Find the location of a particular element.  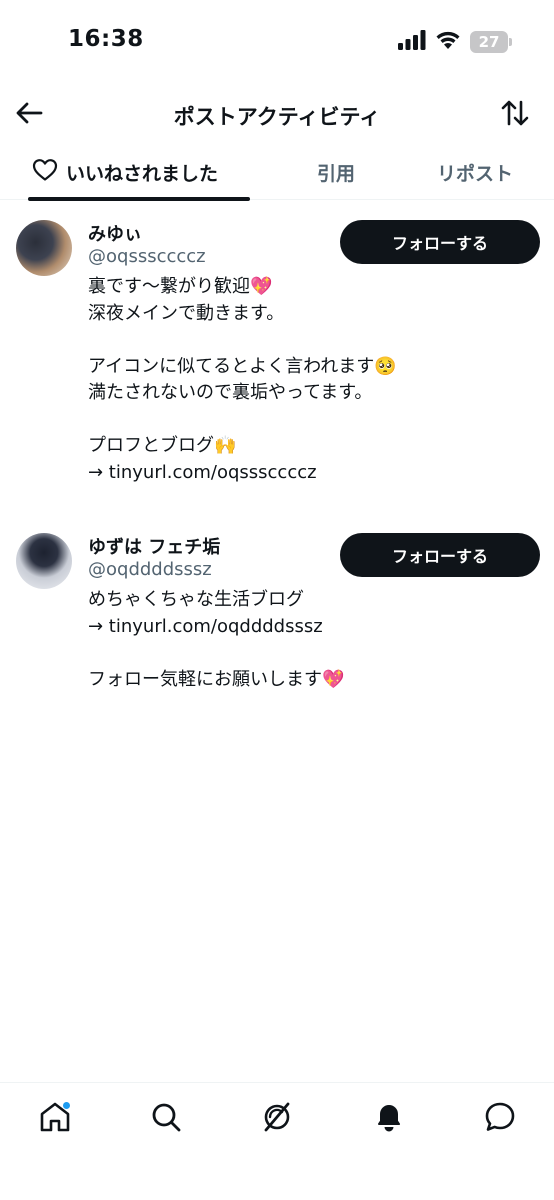

nav-grok is located at coordinates (277, 1119).